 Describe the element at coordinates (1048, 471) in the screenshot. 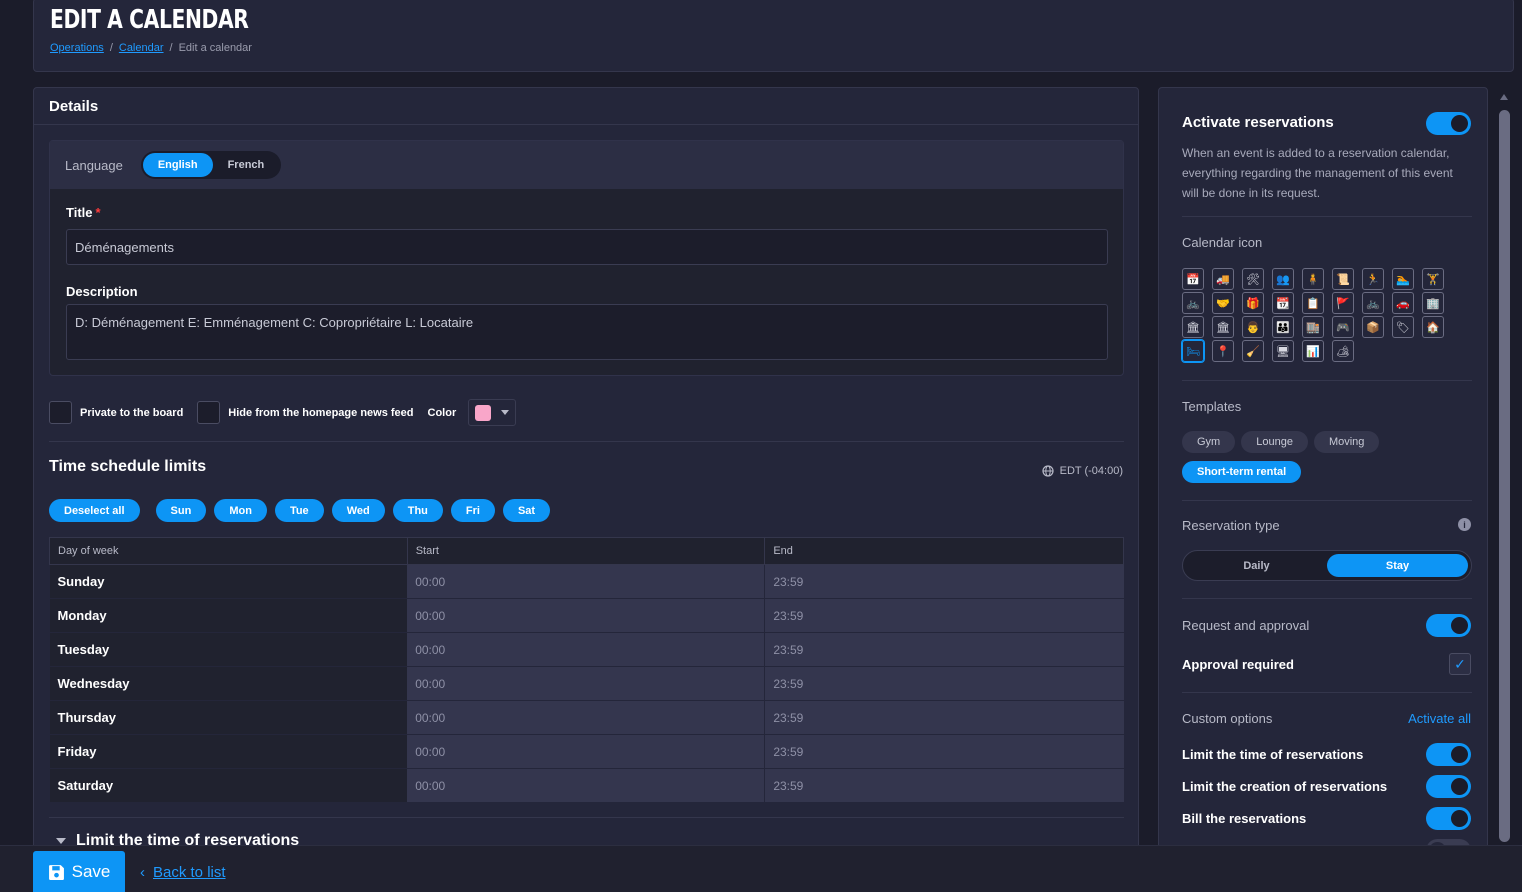

I see `globe-icon` at that location.